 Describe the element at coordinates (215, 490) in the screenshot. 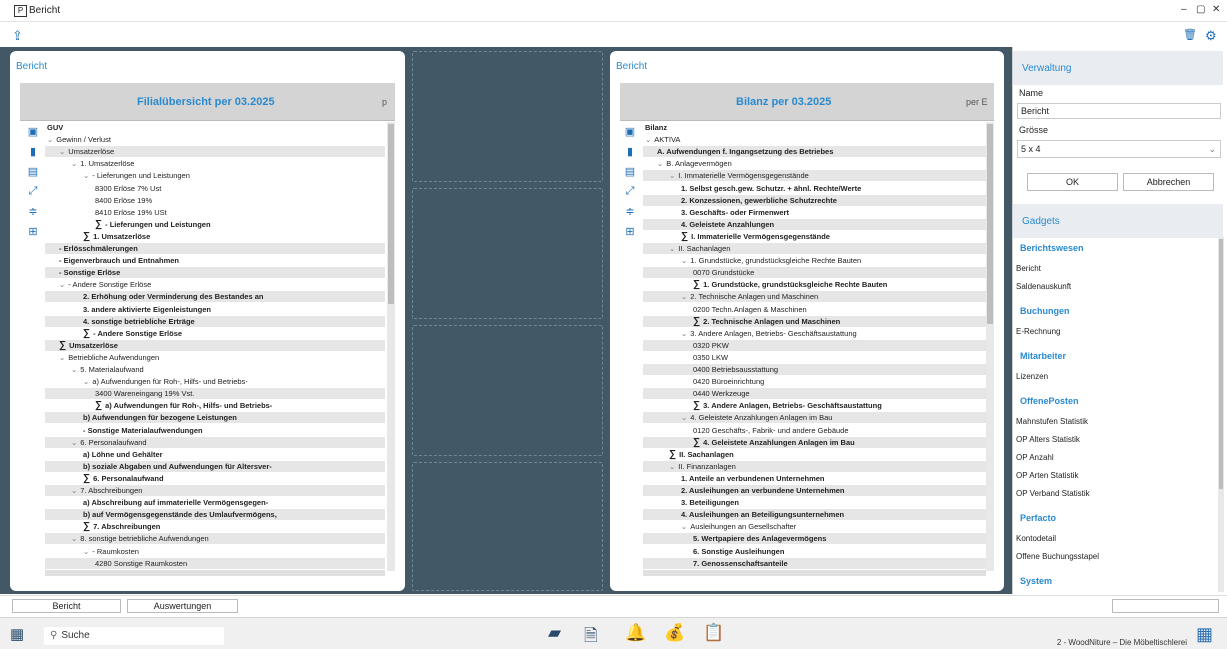

I see `tree-row: ⌄ 7. Abschreibungen` at that location.